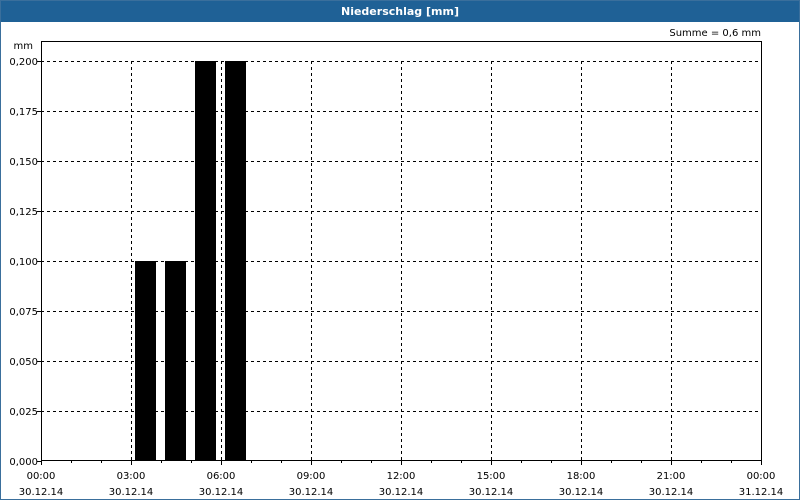 The width and height of the screenshot is (800, 500). Describe the element at coordinates (23, 312) in the screenshot. I see `y-tick-label: 0,075` at that location.